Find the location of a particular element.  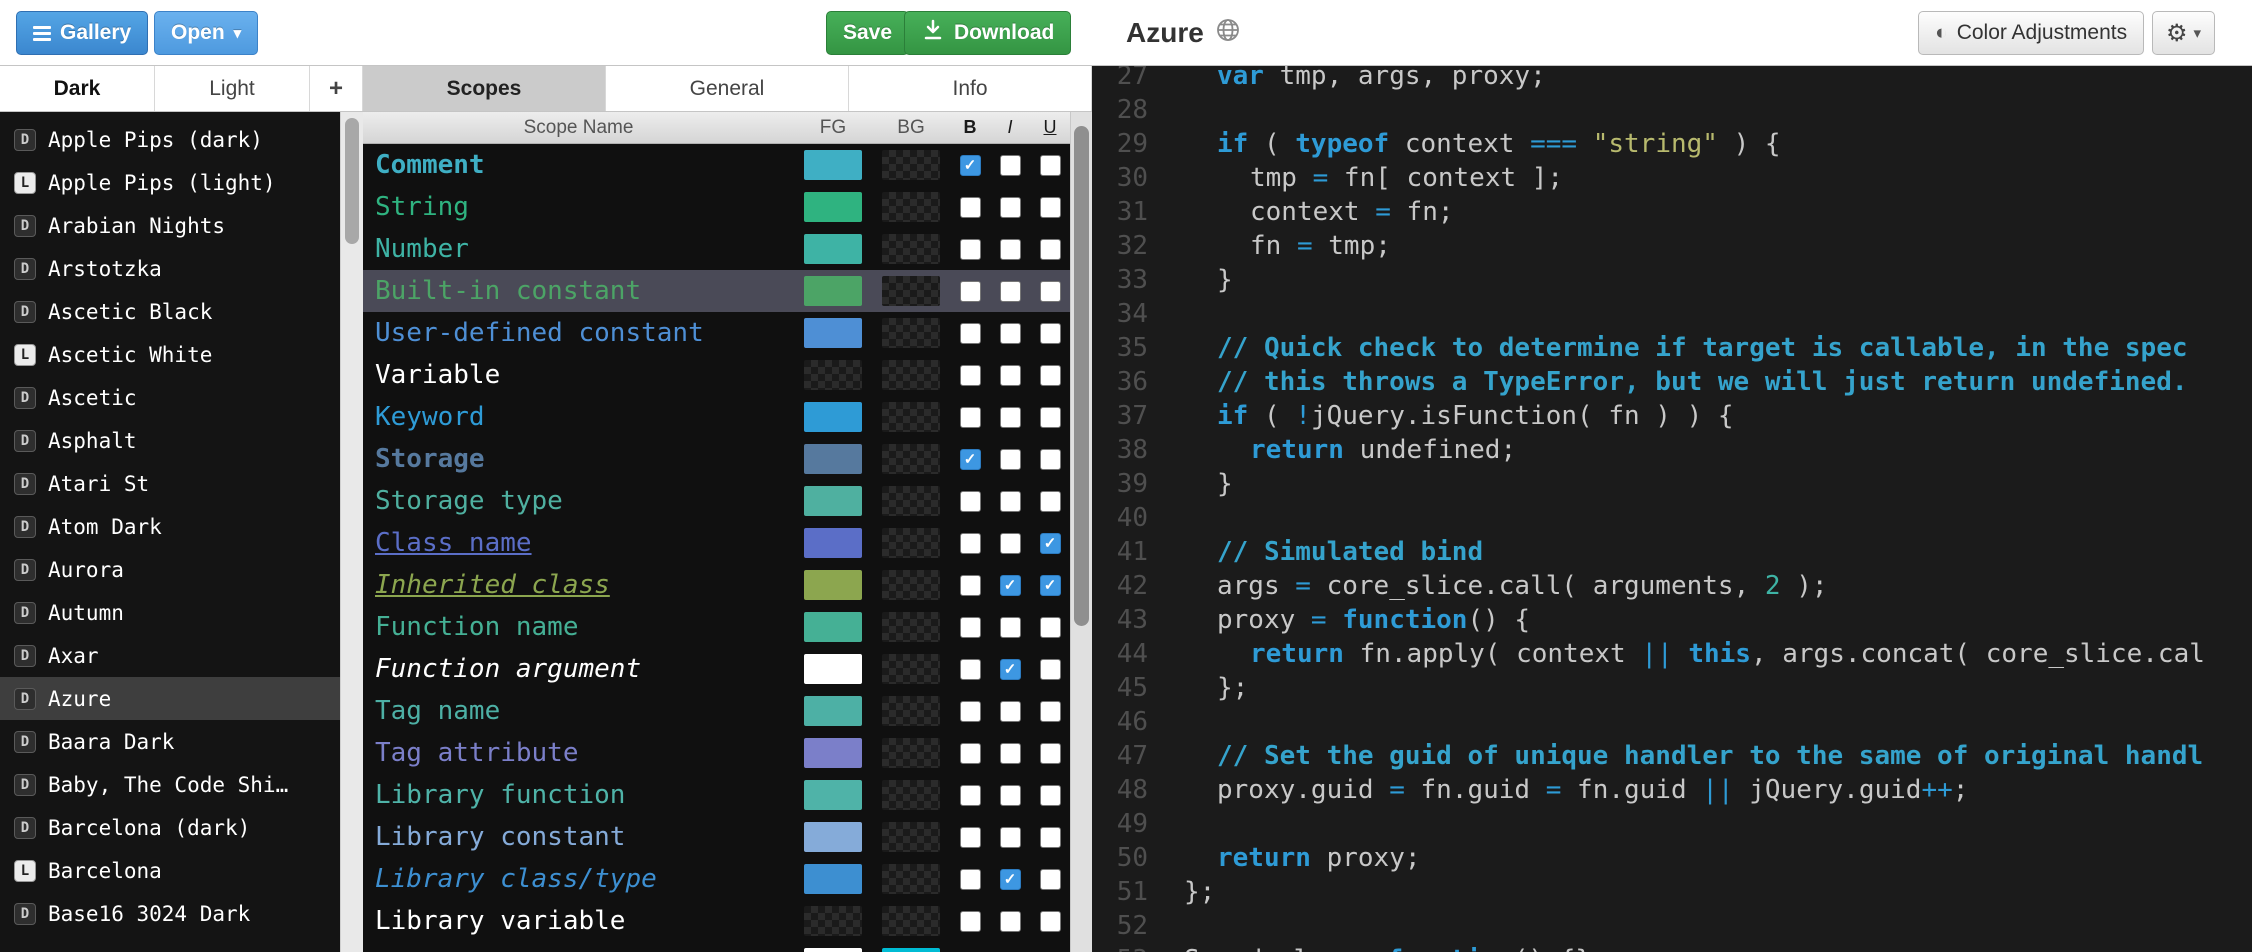

scope-row: Variable is located at coordinates (716, 375).